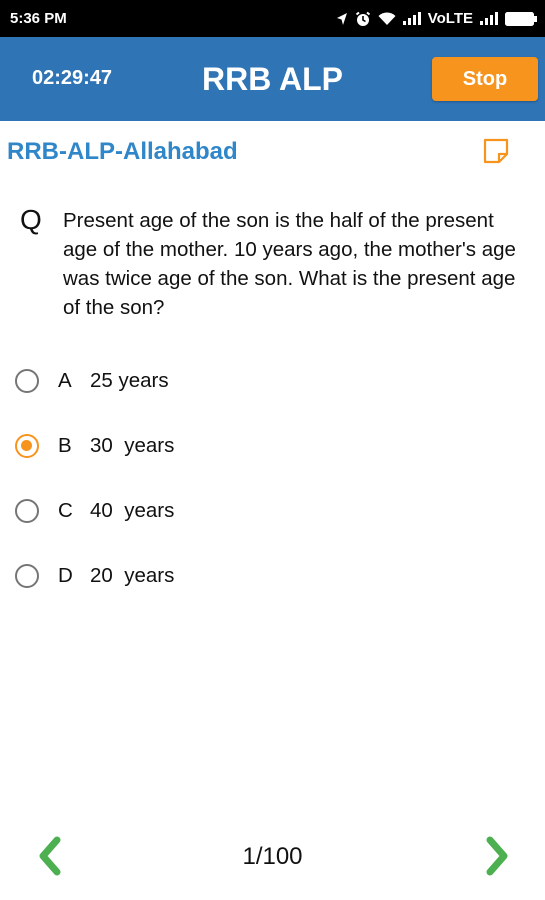 Image resolution: width=545 pixels, height=900 pixels. I want to click on option-d-radio, so click(27, 576).